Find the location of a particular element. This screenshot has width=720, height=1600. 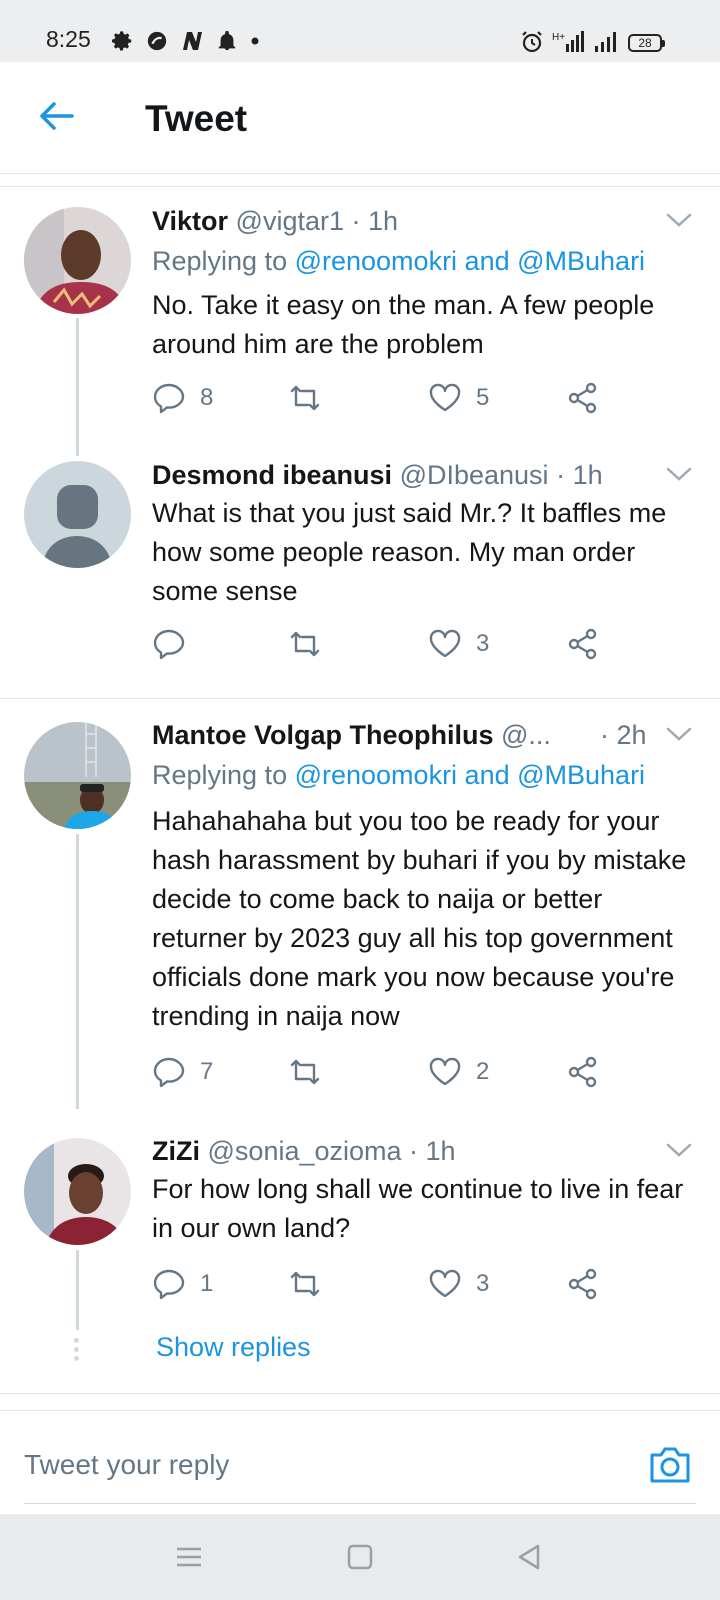

display-name: Desmond ibeanusi is located at coordinates (272, 475).